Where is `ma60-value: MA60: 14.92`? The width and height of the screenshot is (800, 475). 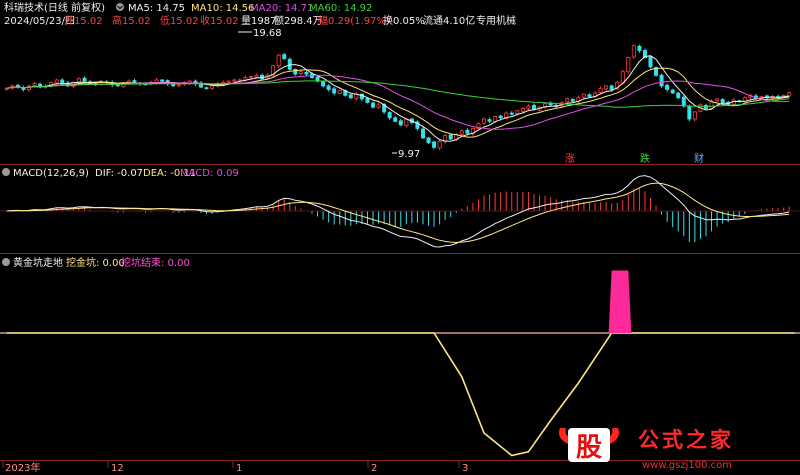 ma60-value: MA60: 14.92 is located at coordinates (340, 8).